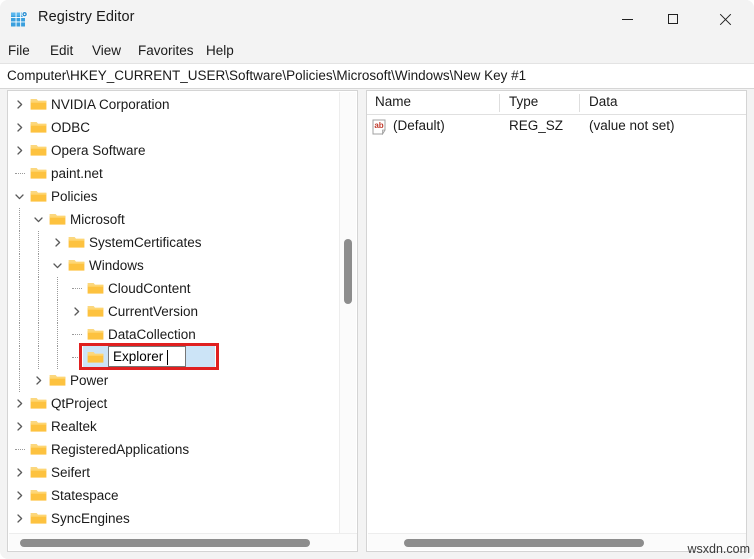  Describe the element at coordinates (556, 127) in the screenshot. I see `value-row: ab (Default) REG_SZ (value not set)` at that location.